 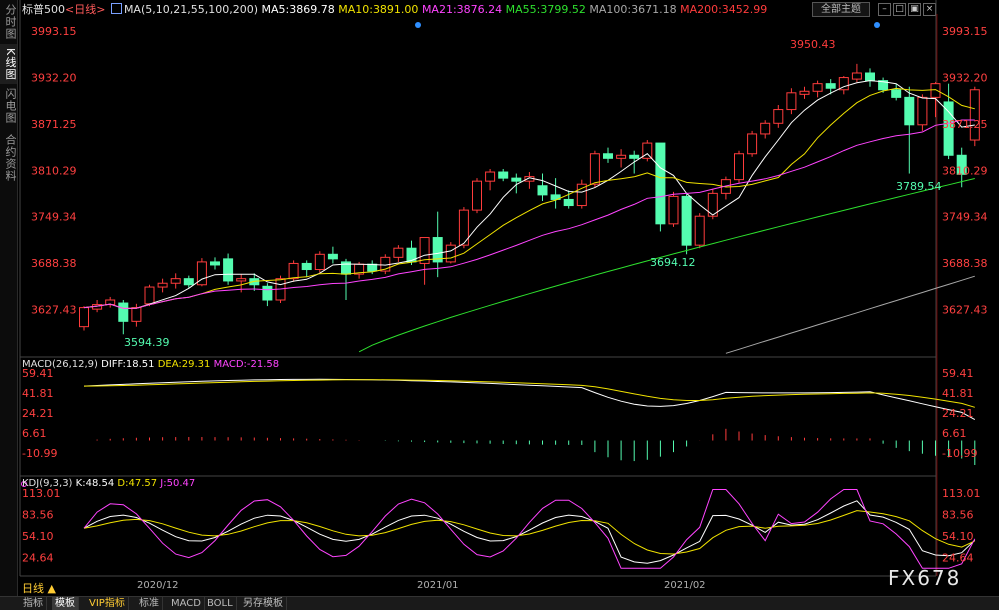 What do you see at coordinates (39, 588) in the screenshot?
I see `period-indicator: 日线 ▲` at bounding box center [39, 588].